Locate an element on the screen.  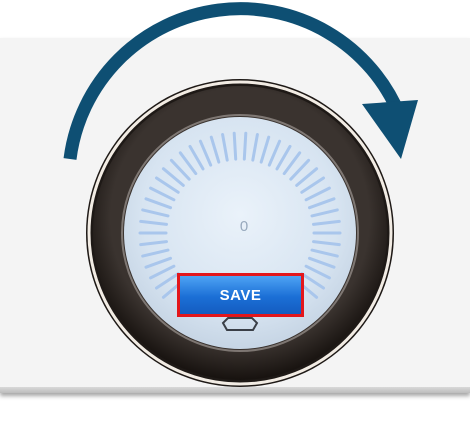
save-button-label: SAVE is located at coordinates (240, 295).